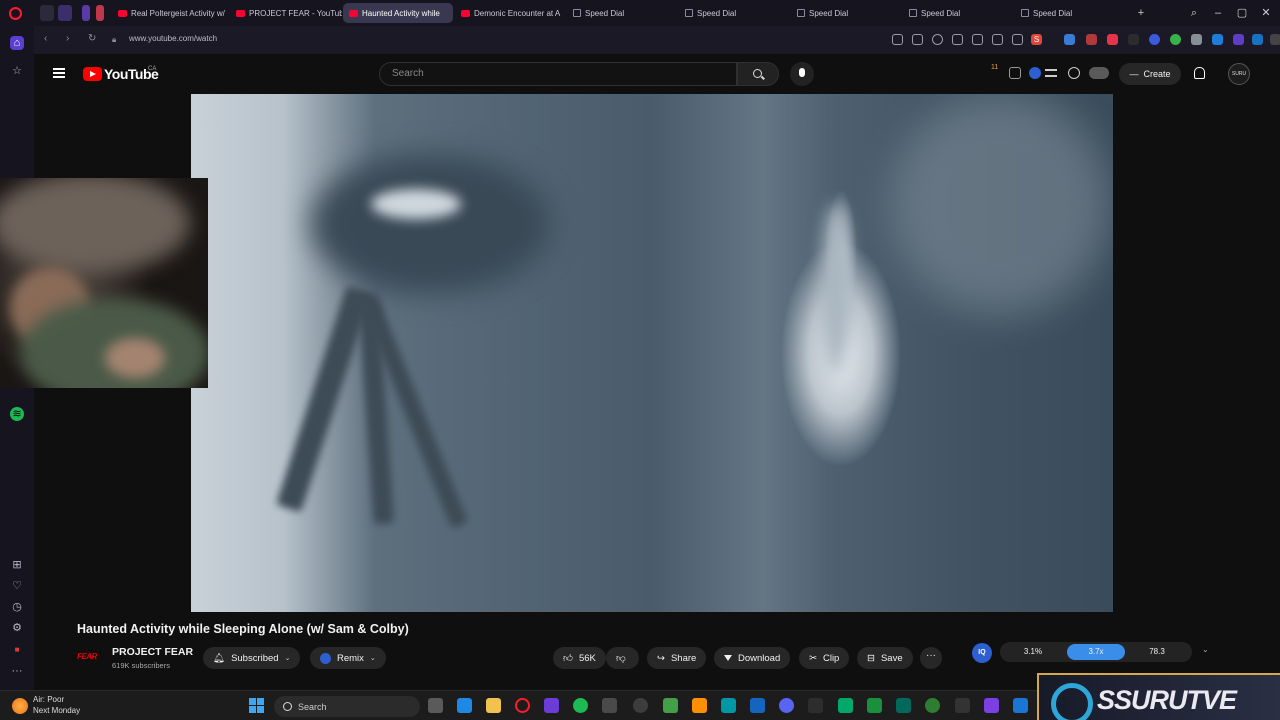 Image resolution: width=1280 pixels, height=720 pixels. What do you see at coordinates (91, 657) in the screenshot?
I see `channel-logo: FEAR` at bounding box center [91, 657].